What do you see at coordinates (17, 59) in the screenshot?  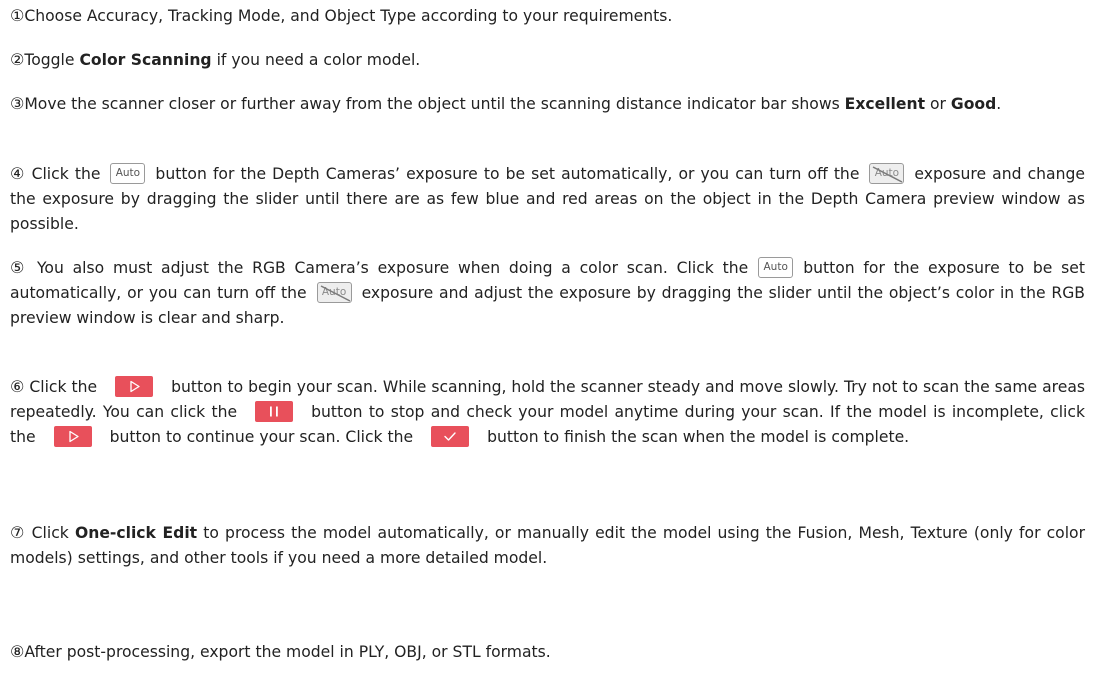 I see `step-number: ②` at bounding box center [17, 59].